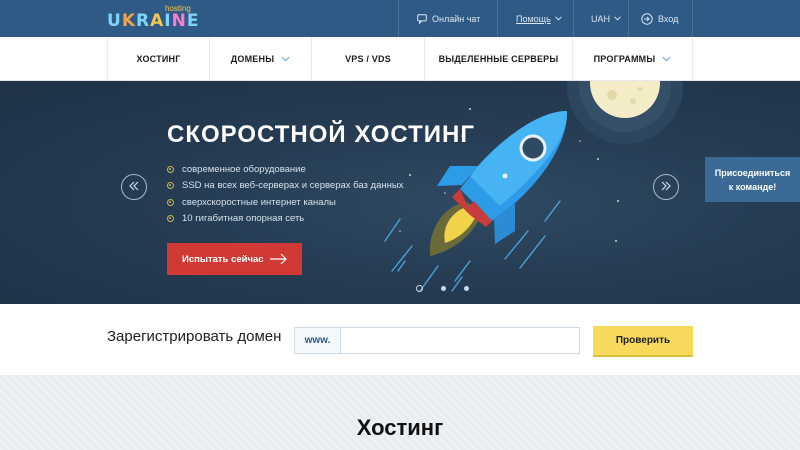 This screenshot has width=800, height=450. I want to click on domain-search-field: www., so click(437, 340).